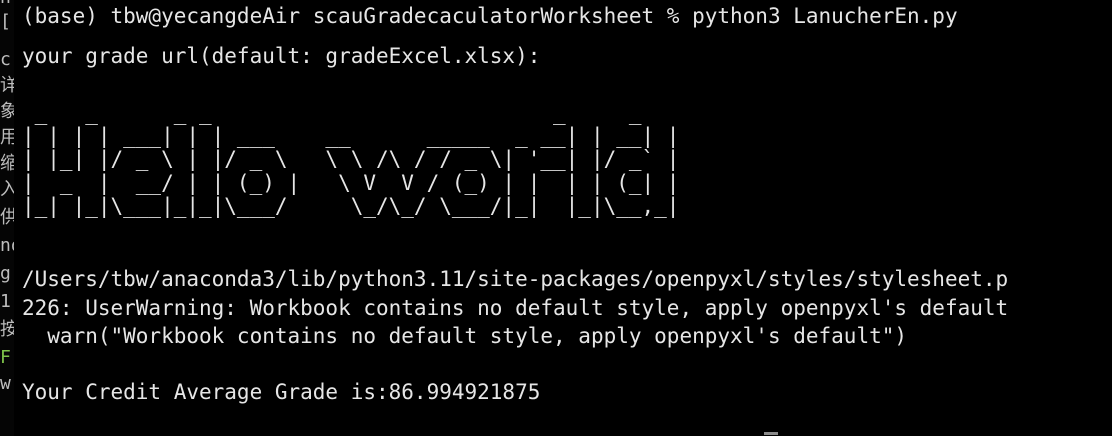 Image resolution: width=1112 pixels, height=436 pixels. Describe the element at coordinates (771, 433) in the screenshot. I see `terminal-cursor` at that location.